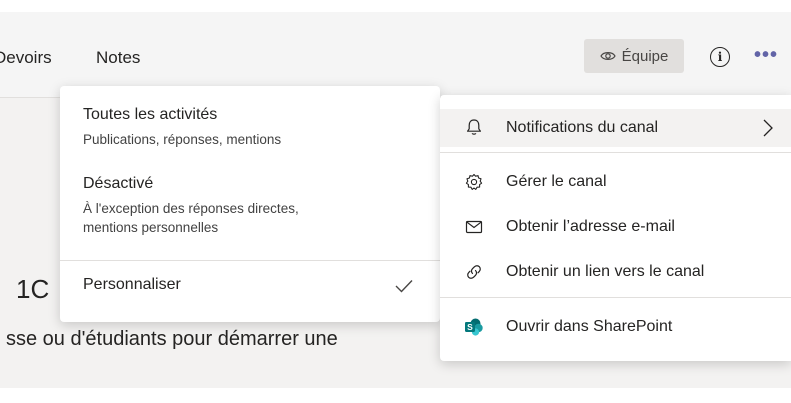 The height and width of the screenshot is (403, 791). What do you see at coordinates (474, 272) in the screenshot?
I see `link-icon` at bounding box center [474, 272].